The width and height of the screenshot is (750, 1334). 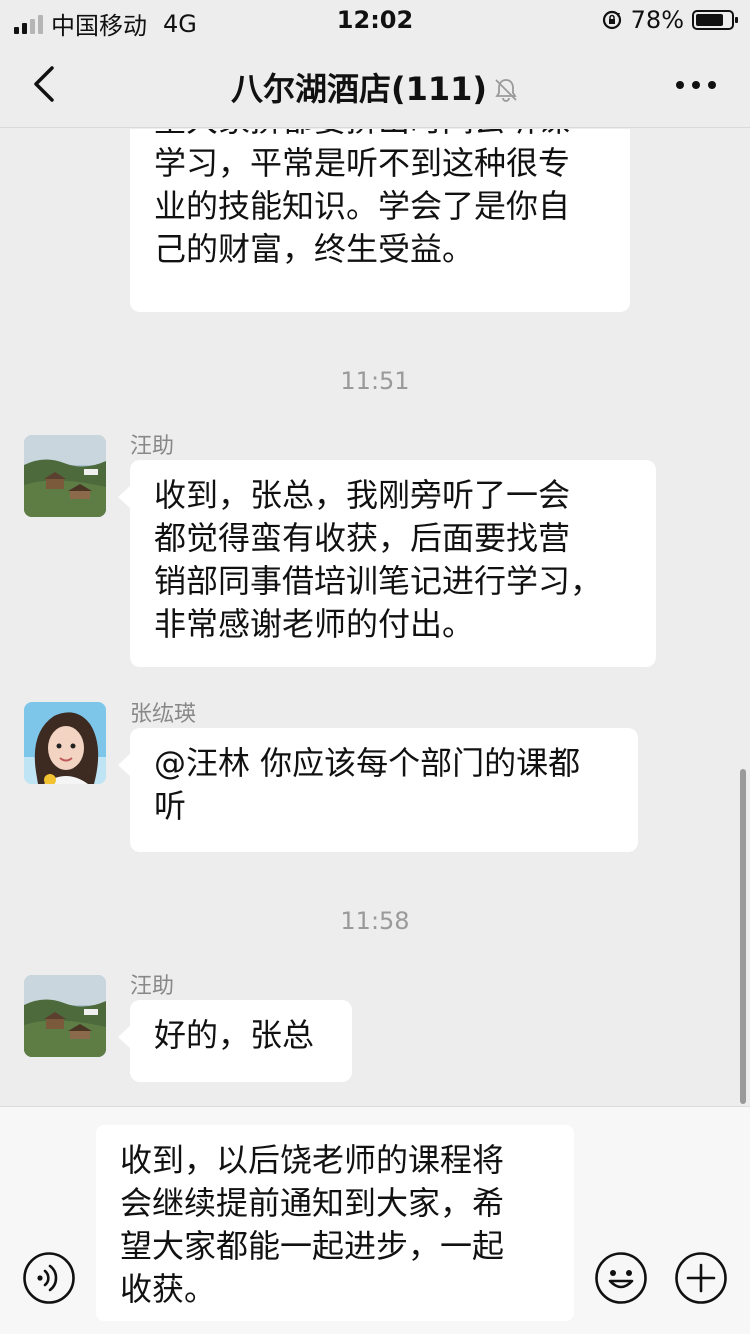 I want to click on battery-percent: 78%, so click(x=657, y=20).